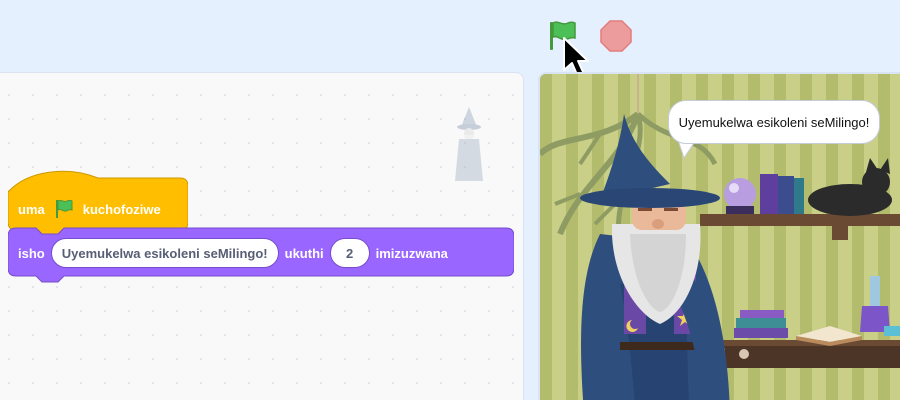 The width and height of the screenshot is (900, 400). I want to click on say-block-unit-label: imizuzwana, so click(411, 253).